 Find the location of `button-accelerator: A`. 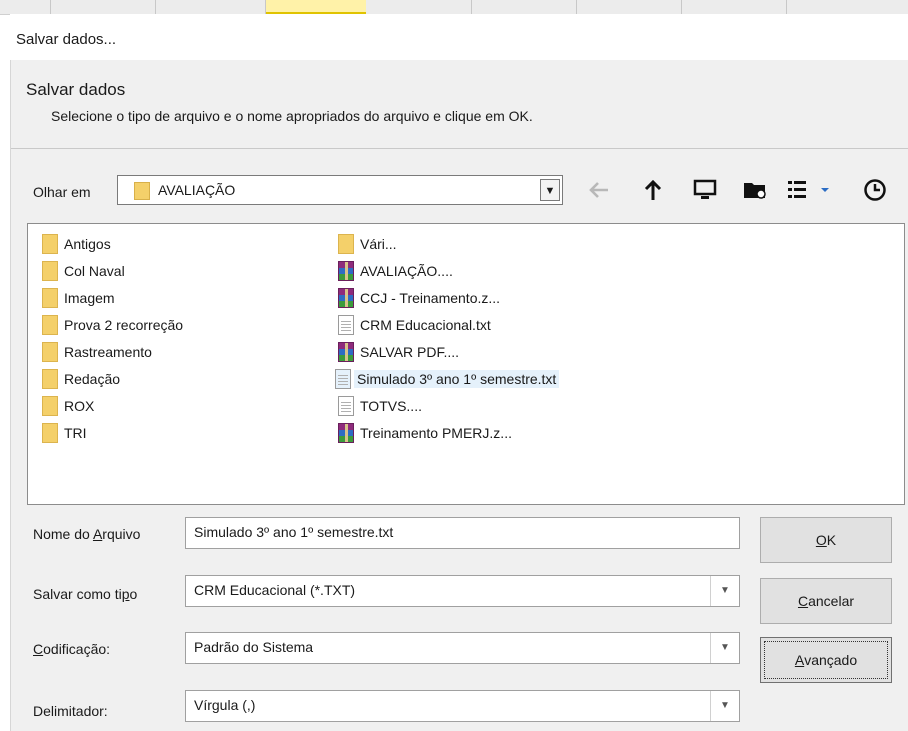

button-accelerator: A is located at coordinates (799, 660).